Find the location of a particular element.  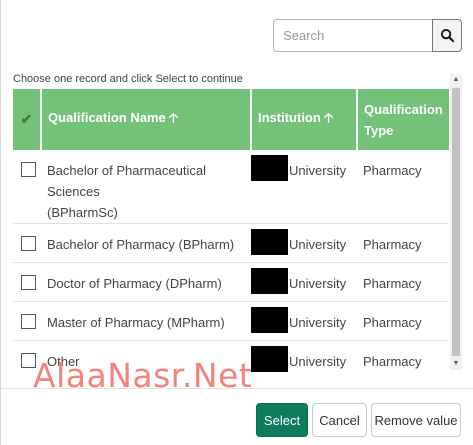

column-header-label: Qualification is located at coordinates (403, 109).